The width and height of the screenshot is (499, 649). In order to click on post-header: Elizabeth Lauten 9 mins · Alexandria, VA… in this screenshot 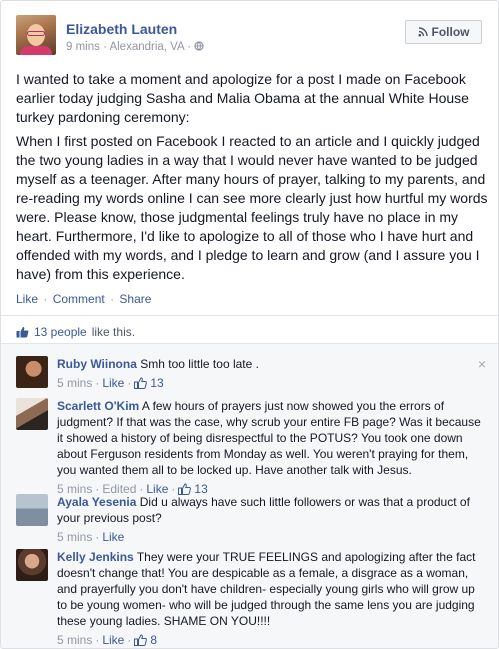, I will do `click(250, 38)`.